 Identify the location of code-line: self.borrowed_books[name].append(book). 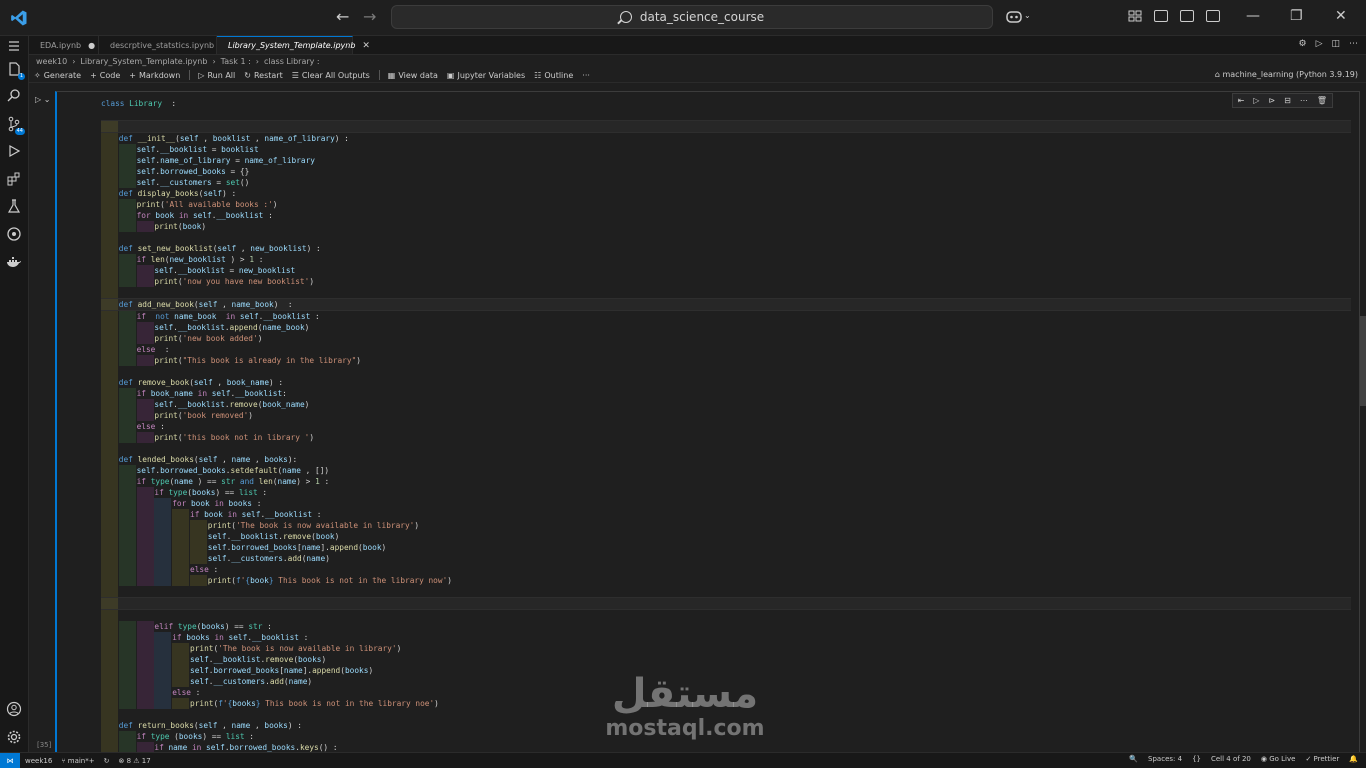
(726, 547).